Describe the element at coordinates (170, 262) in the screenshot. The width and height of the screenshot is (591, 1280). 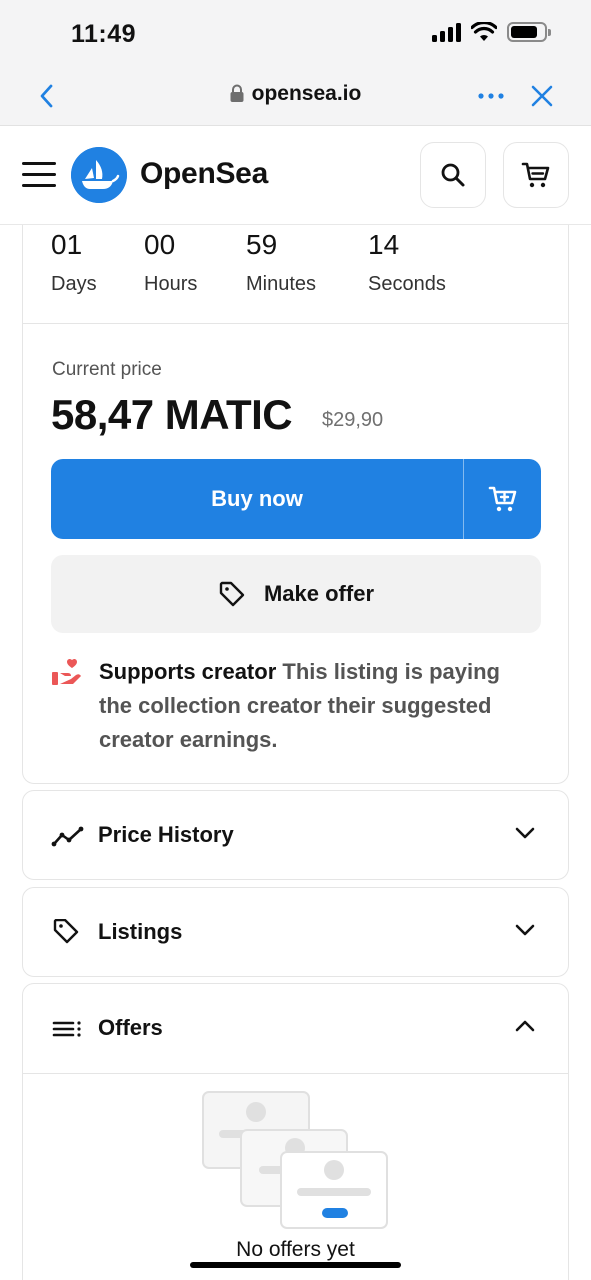
I see `countdown-hours: 00 Hours` at that location.